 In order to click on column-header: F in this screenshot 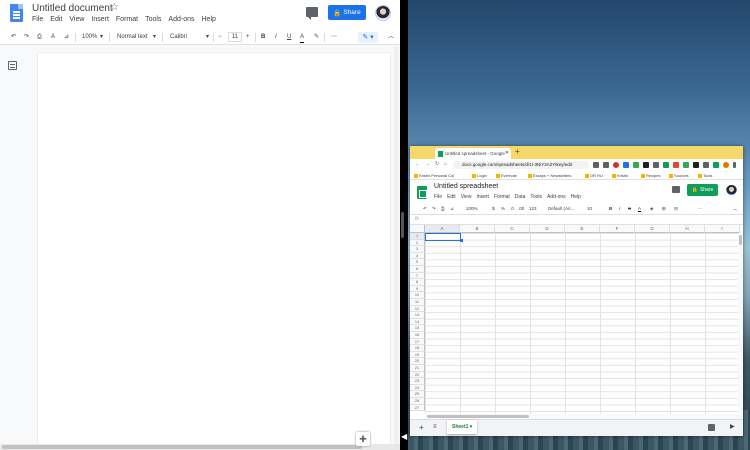, I will do `click(617, 229)`.